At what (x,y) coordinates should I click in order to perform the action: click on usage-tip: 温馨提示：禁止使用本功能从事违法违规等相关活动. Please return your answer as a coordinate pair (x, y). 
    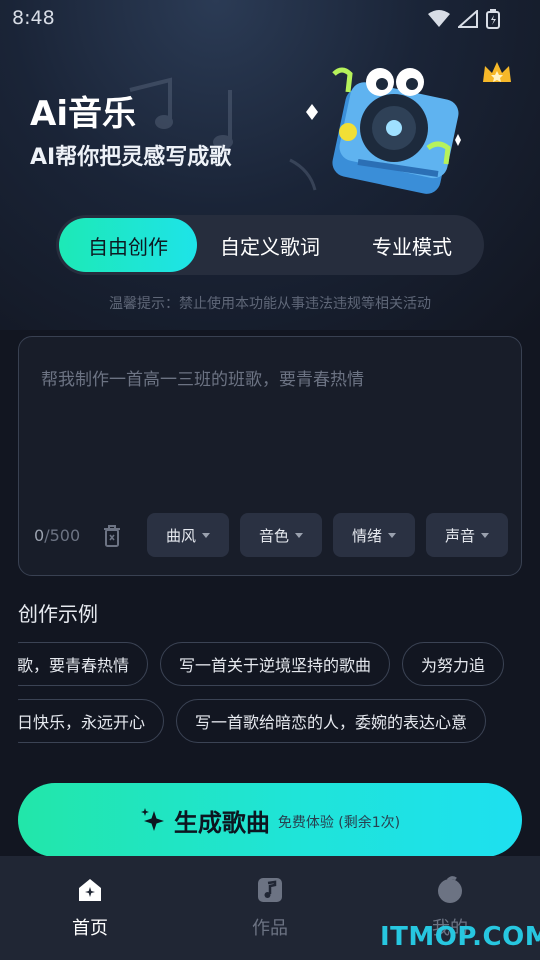
    Looking at the image, I should click on (270, 304).